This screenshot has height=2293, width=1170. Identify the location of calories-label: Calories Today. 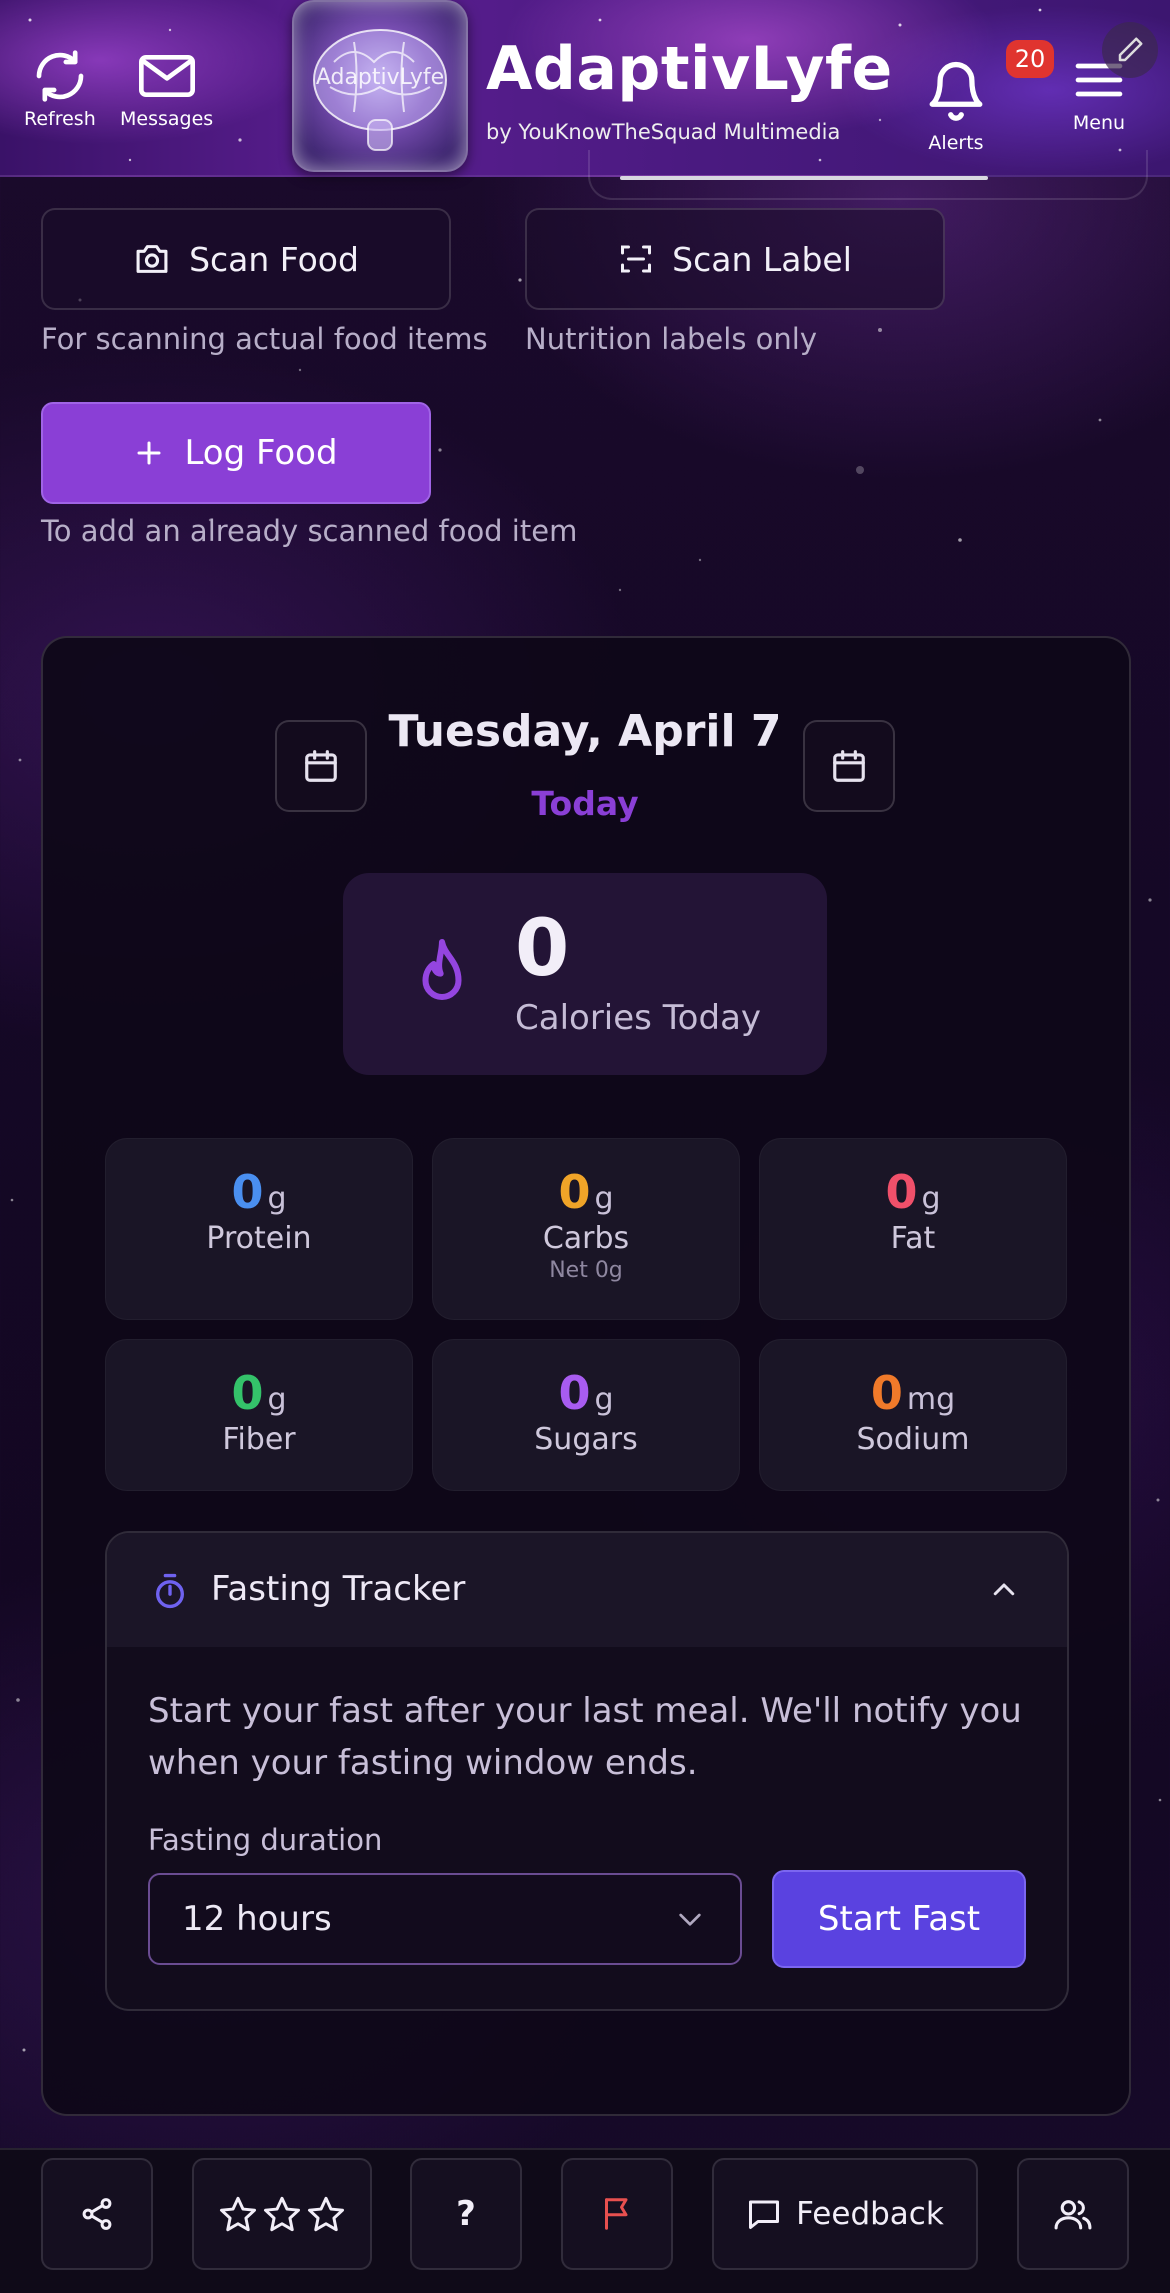
(638, 1018).